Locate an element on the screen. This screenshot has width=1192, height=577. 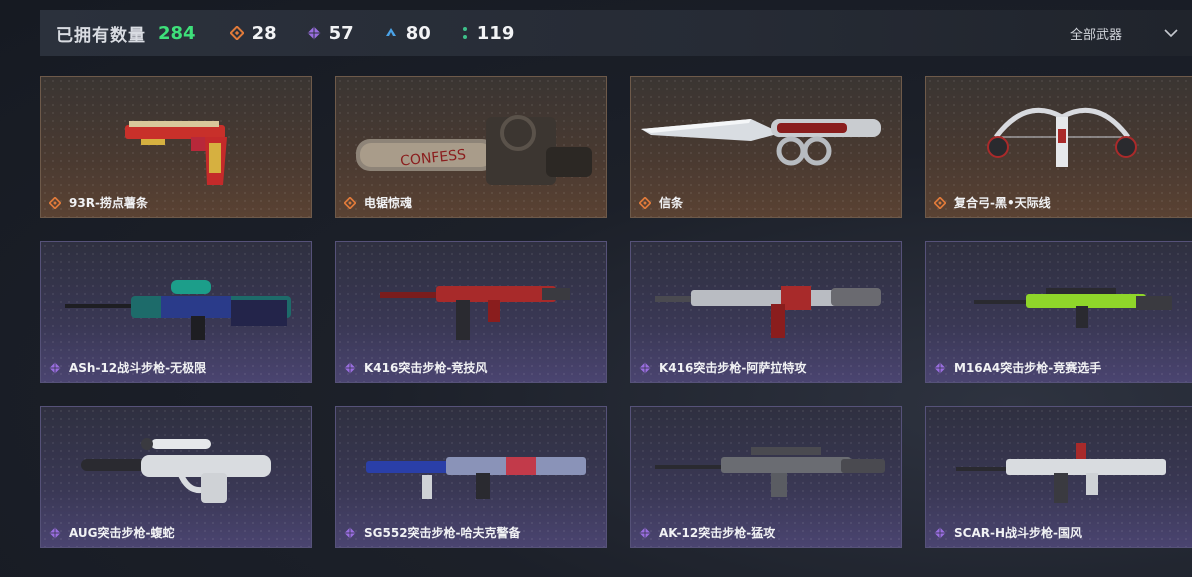
weapon-name: AK-12突击步枪-猛攻 is located at coordinates (717, 533).